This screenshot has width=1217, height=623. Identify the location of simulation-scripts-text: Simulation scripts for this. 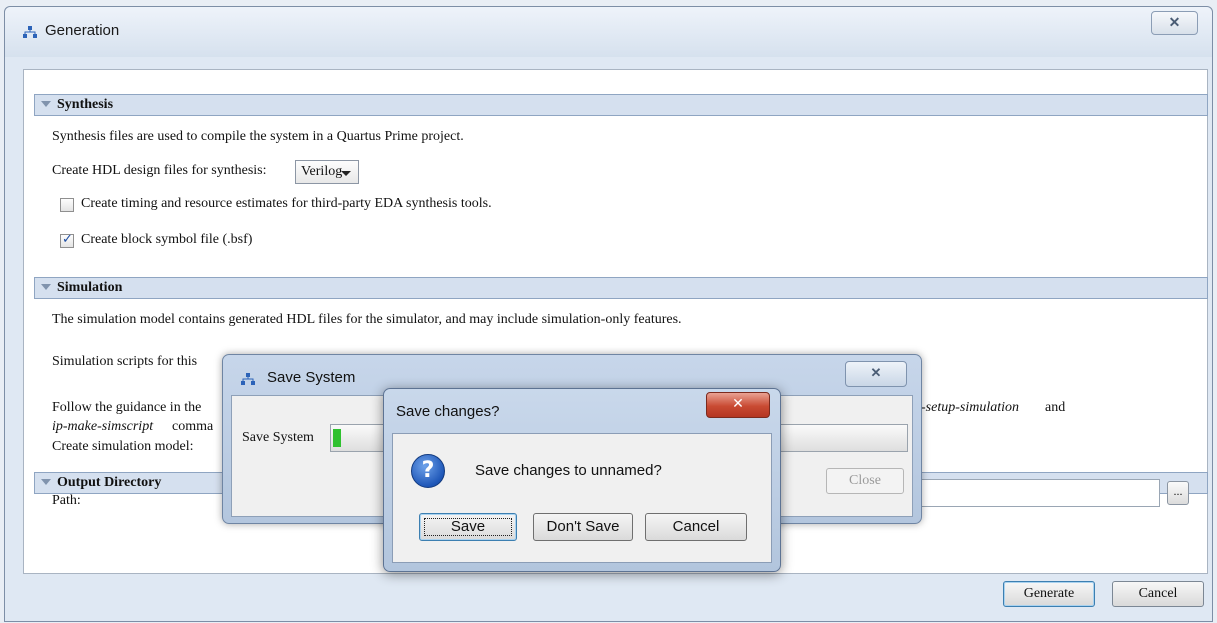
(125, 361).